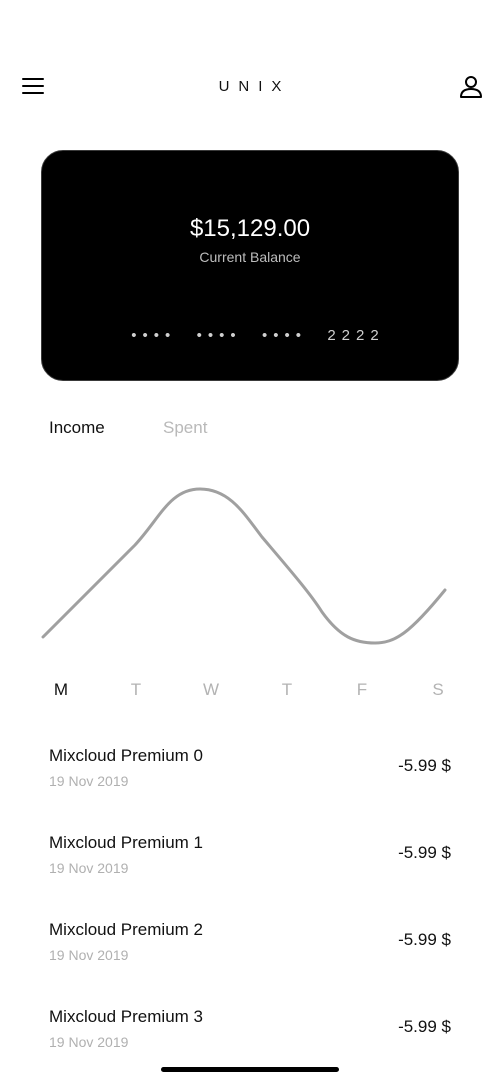  Describe the element at coordinates (77, 428) in the screenshot. I see `tab-income: Income` at that location.